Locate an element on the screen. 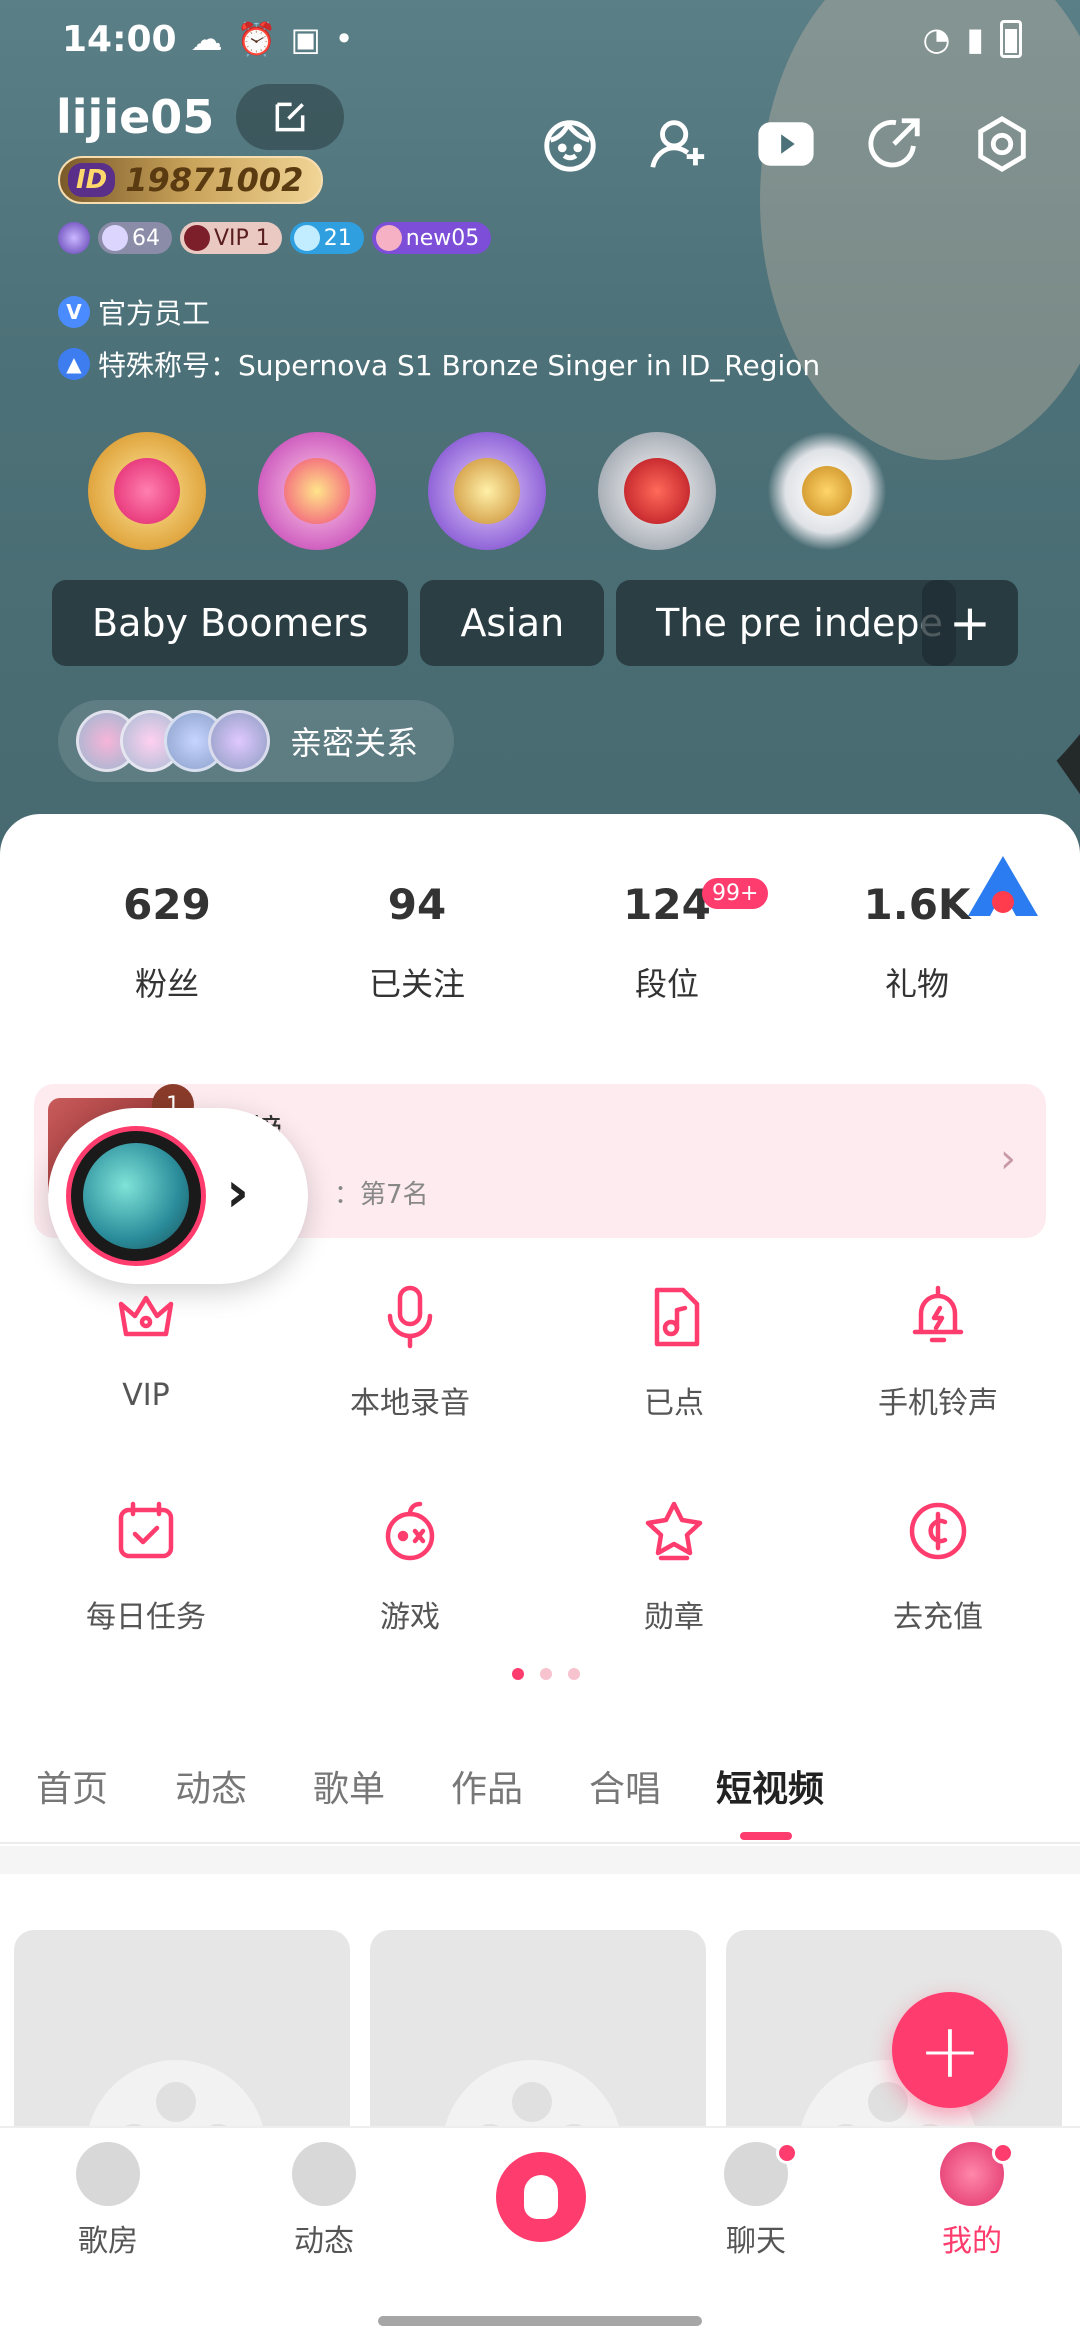 The image size is (1080, 2340). grid-recharge: 去充值 is located at coordinates (938, 1566).